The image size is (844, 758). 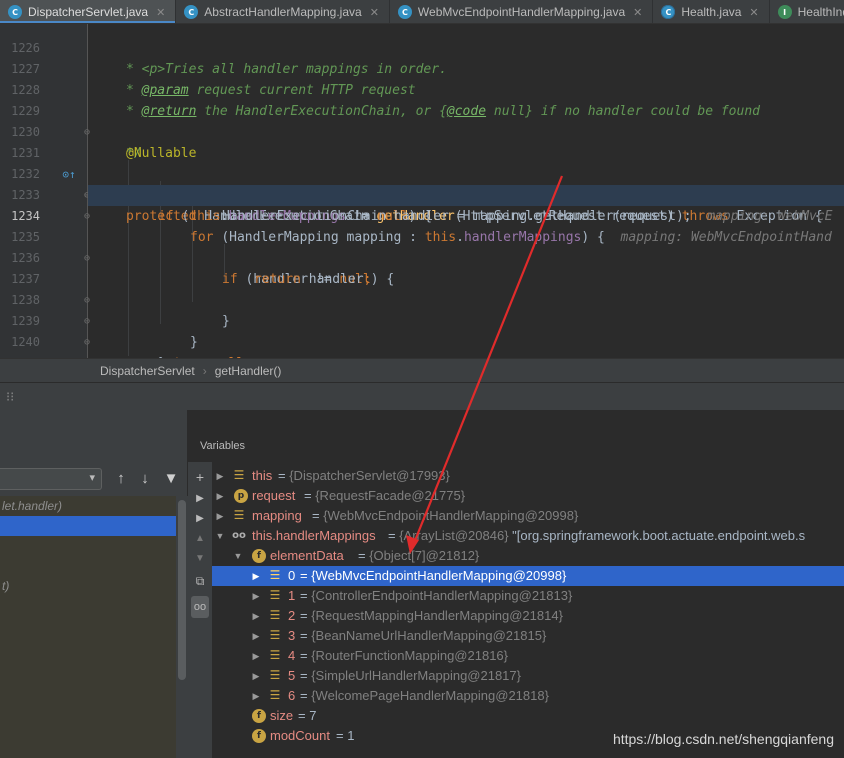 What do you see at coordinates (15, 12) in the screenshot?
I see `class-icon: C` at bounding box center [15, 12].